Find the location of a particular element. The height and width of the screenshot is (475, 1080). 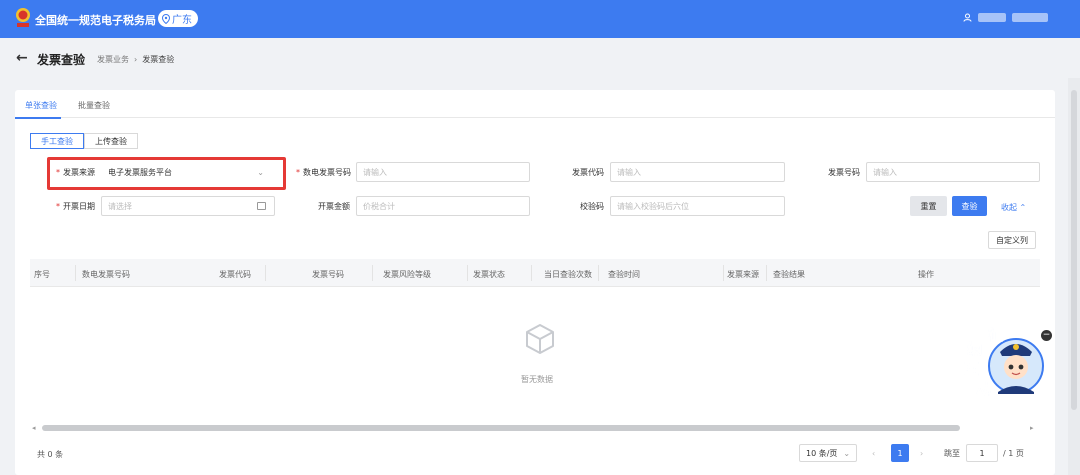

active-tab-indicator is located at coordinates (38, 118).